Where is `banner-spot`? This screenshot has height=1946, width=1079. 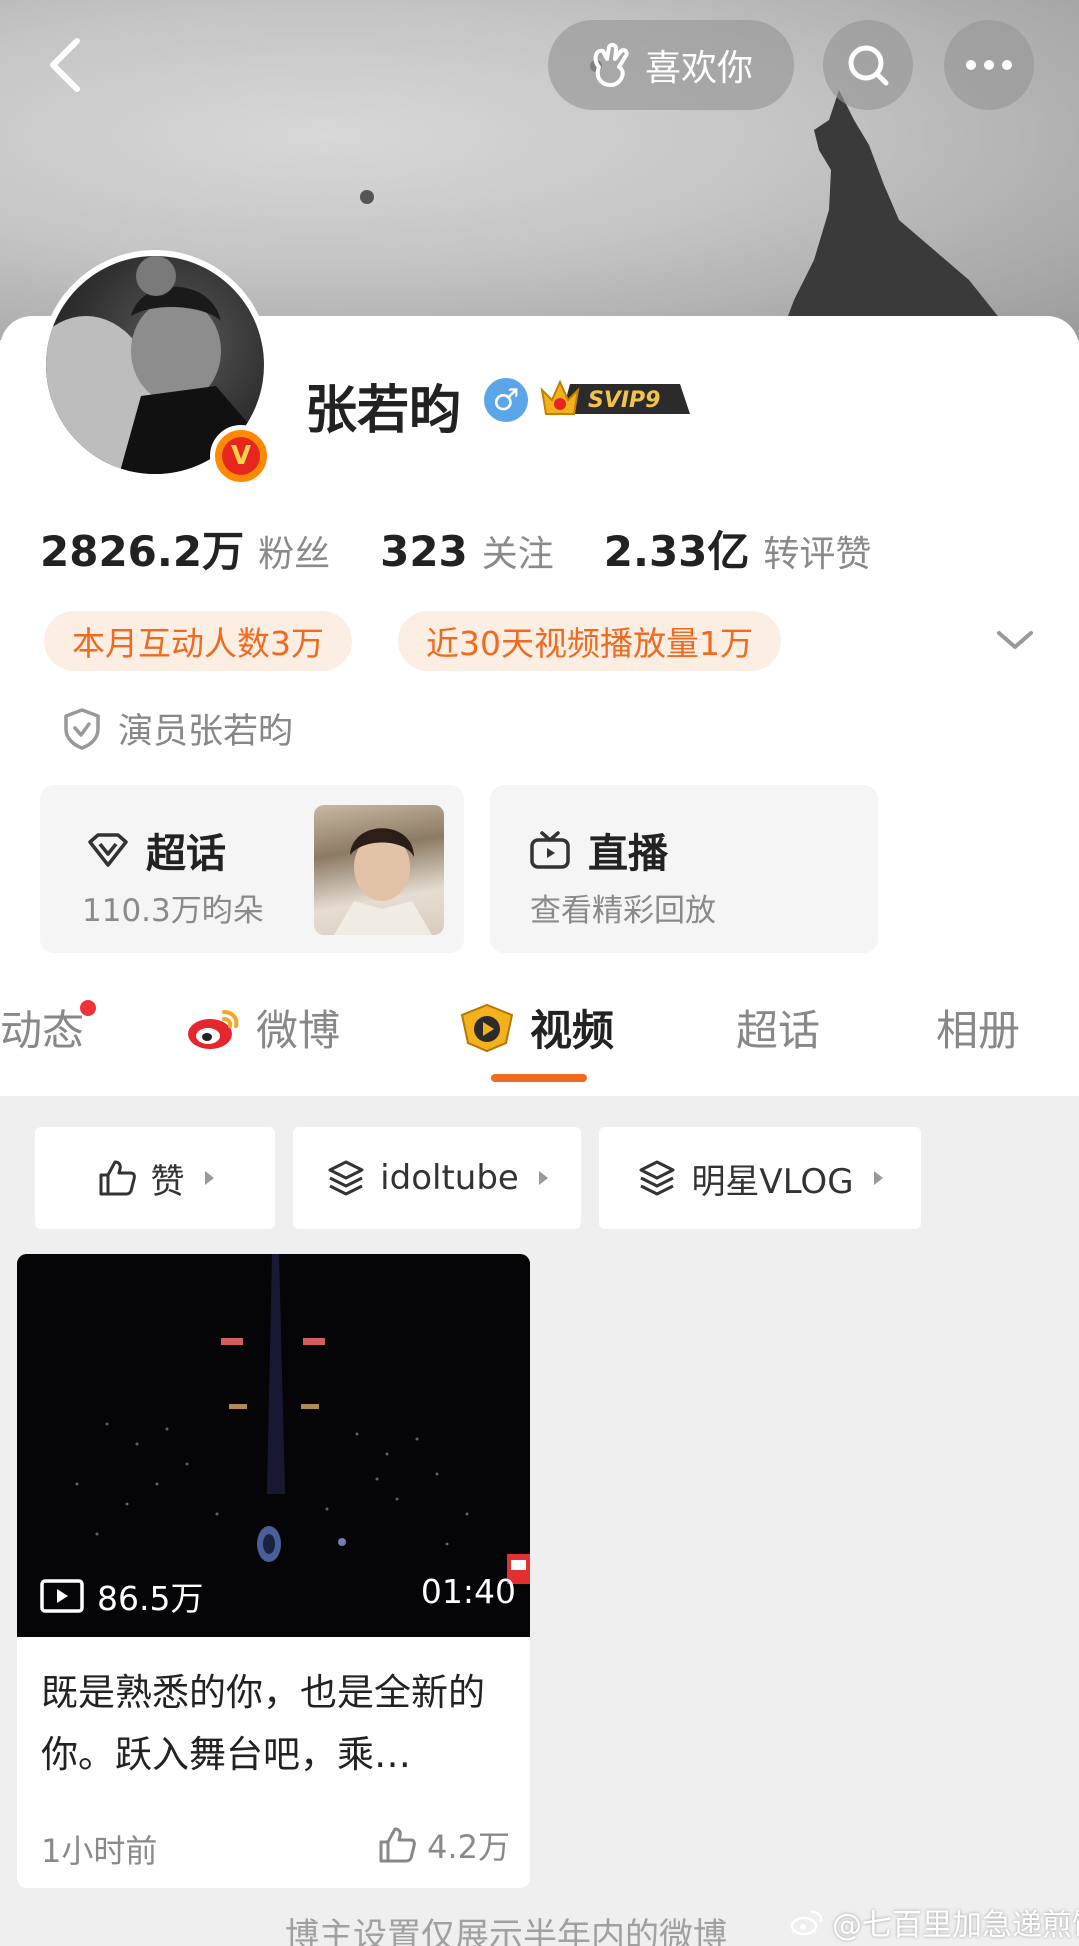
banner-spot is located at coordinates (367, 197).